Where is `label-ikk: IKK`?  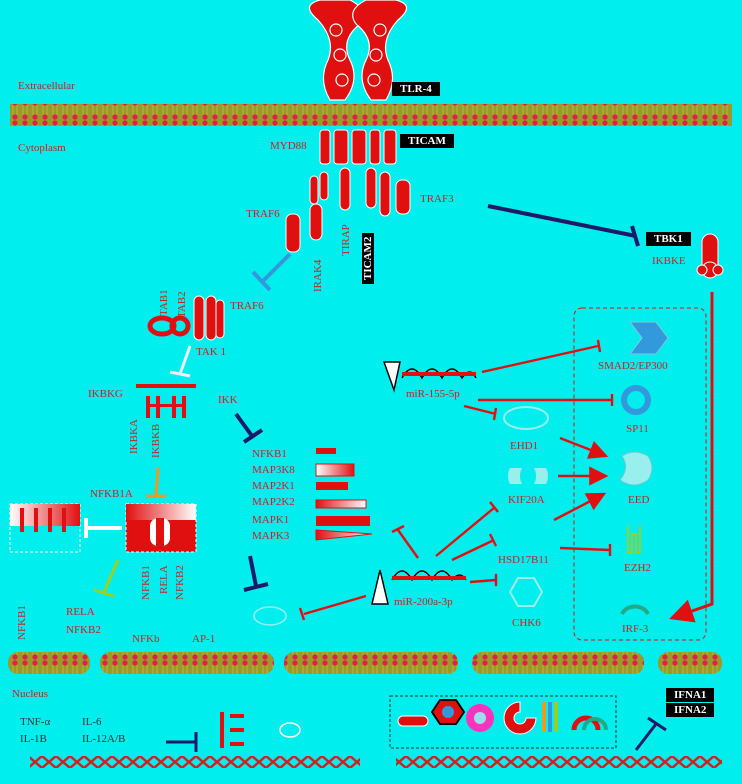 label-ikk: IKK is located at coordinates (228, 400).